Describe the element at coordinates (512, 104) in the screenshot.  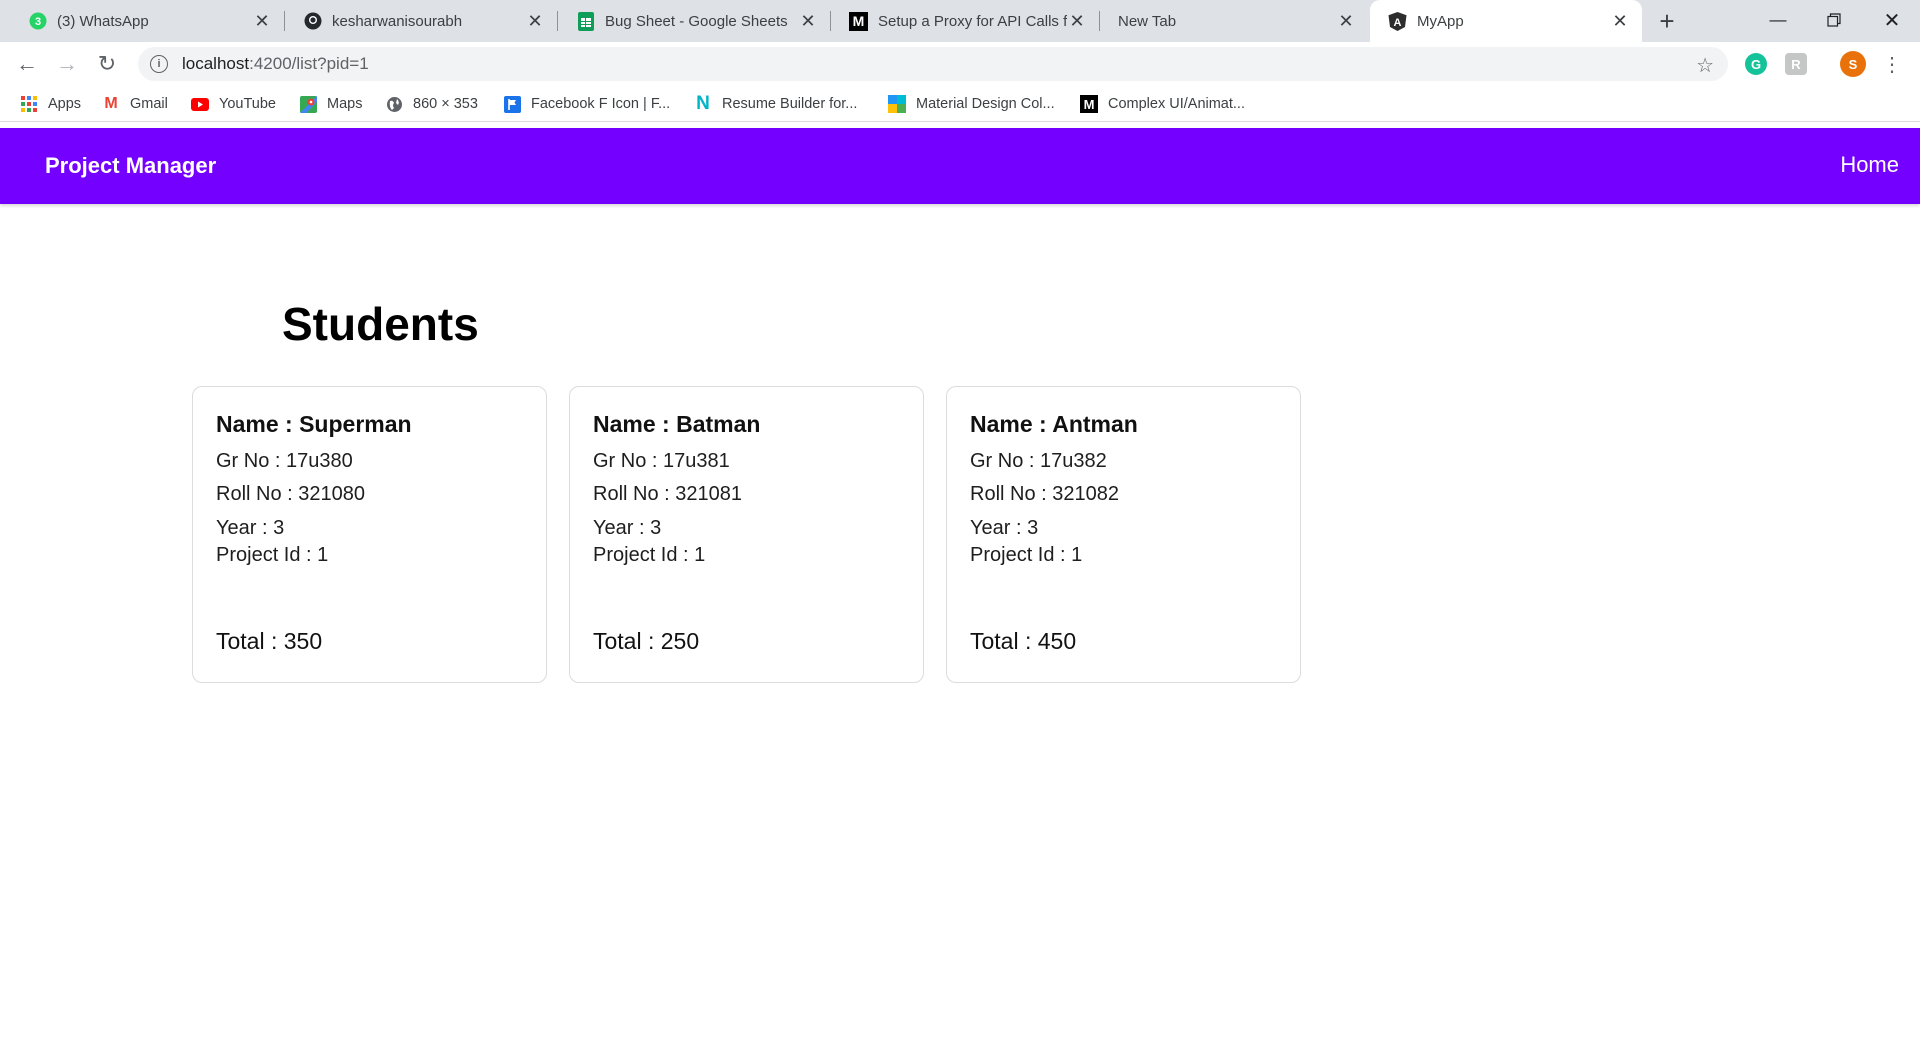
I see `flag-icon` at that location.